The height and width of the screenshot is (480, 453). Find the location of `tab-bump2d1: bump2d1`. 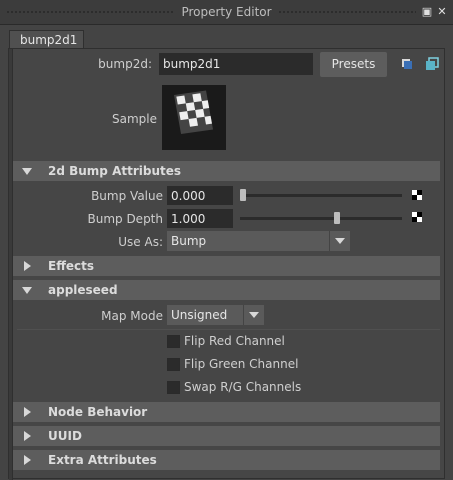

tab-bump2d1: bump2d1 is located at coordinates (46, 39).